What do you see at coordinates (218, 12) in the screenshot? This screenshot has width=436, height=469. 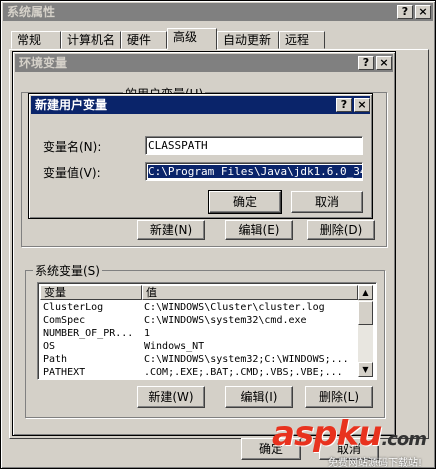 I see `system-properties-titlebar: 系统属性` at bounding box center [218, 12].